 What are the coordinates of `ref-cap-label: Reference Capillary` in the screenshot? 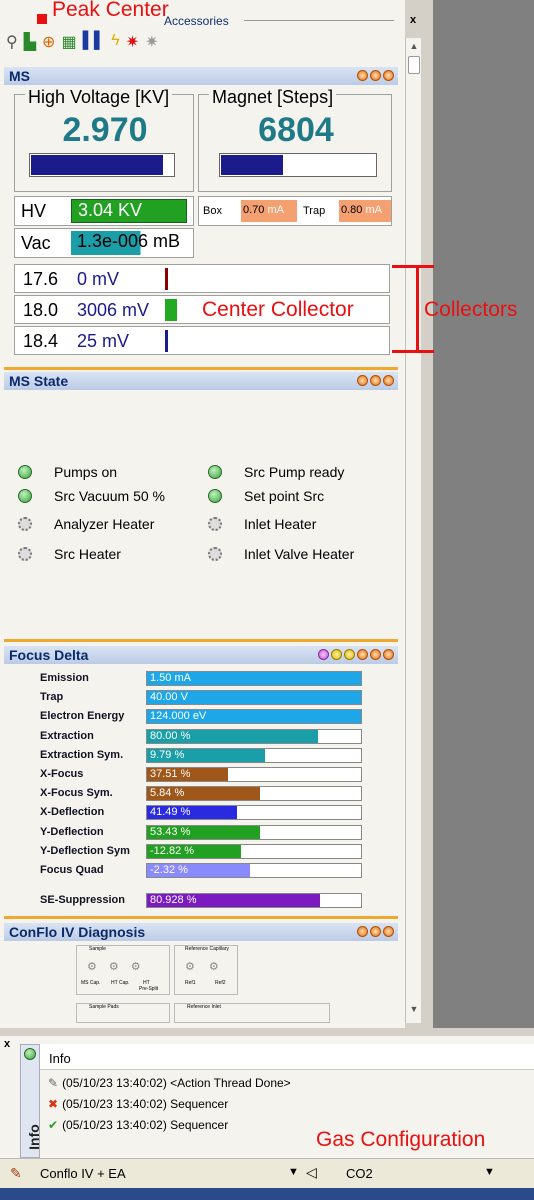 It's located at (207, 949).